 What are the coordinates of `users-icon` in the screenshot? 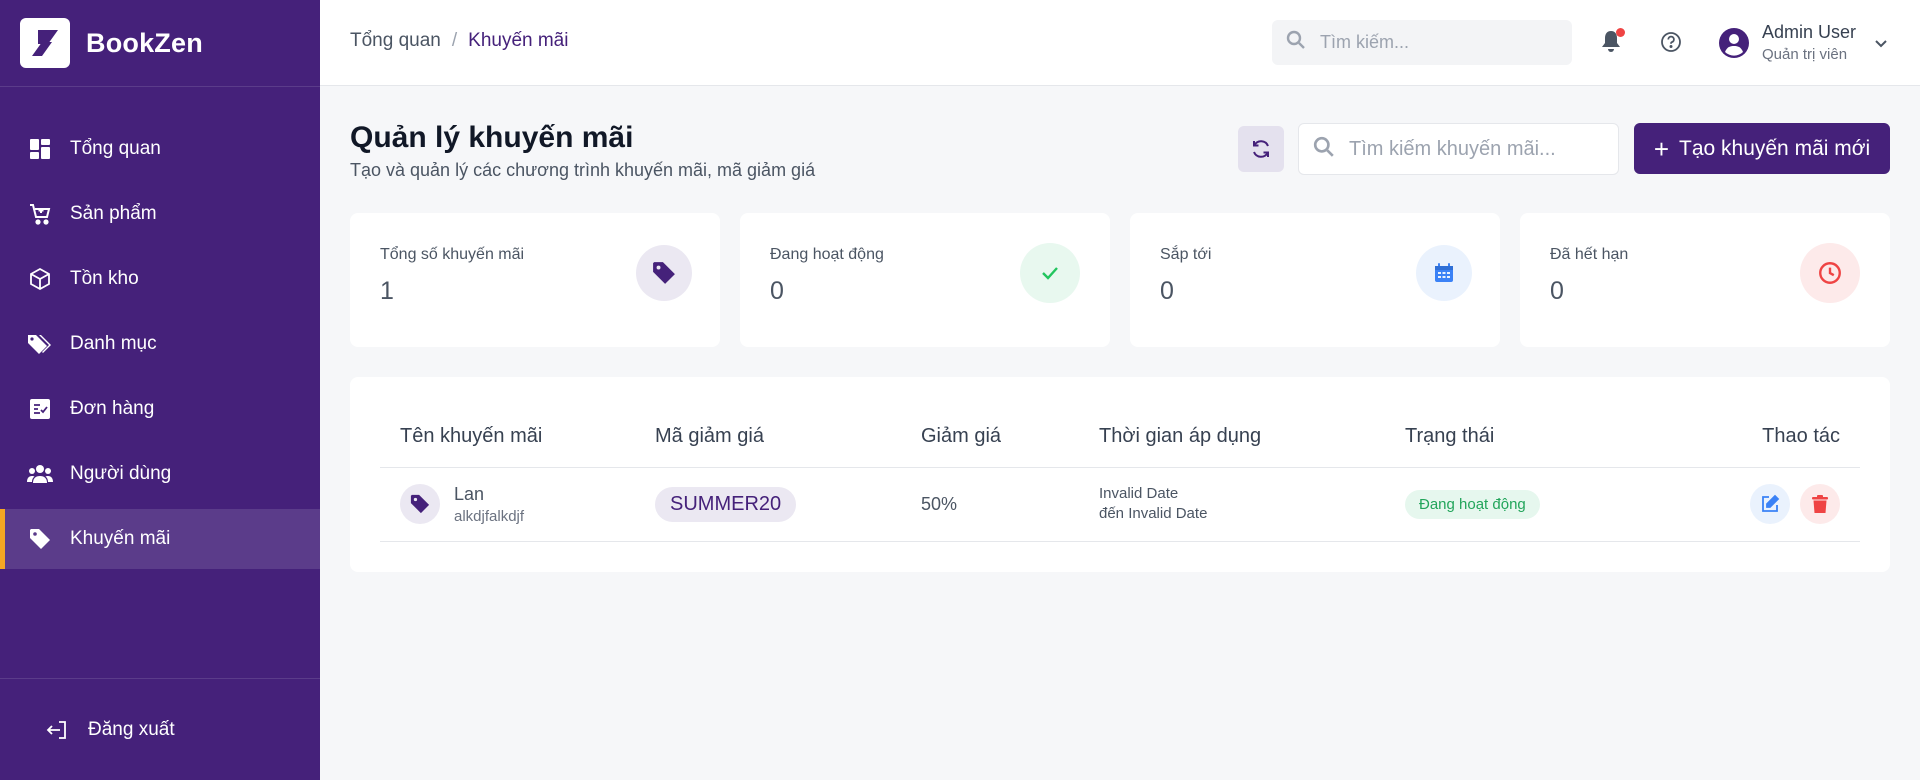 It's located at (40, 474).